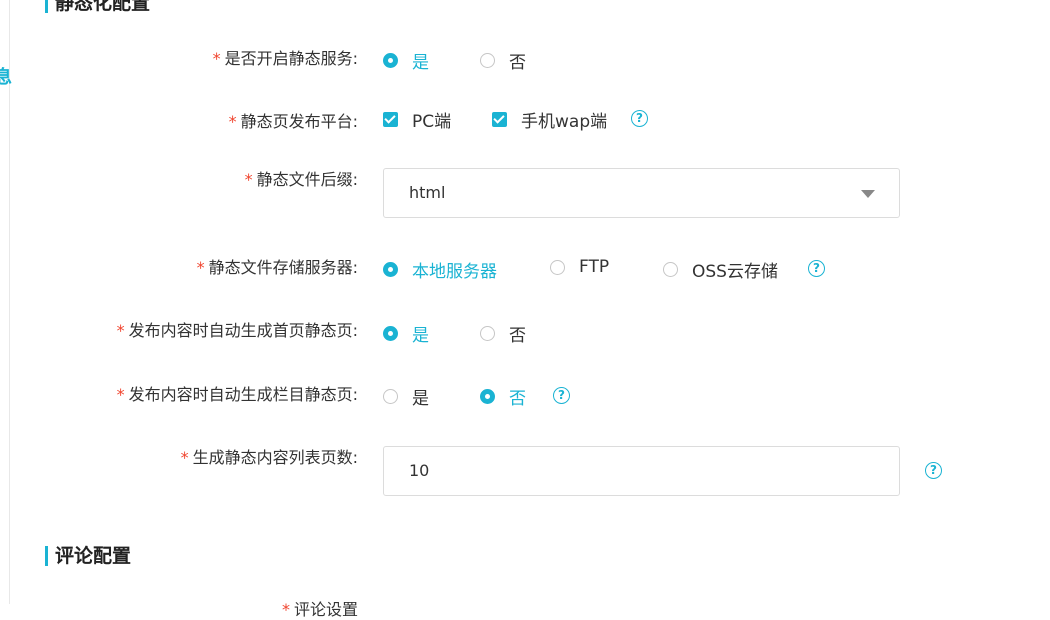  Describe the element at coordinates (277, 267) in the screenshot. I see `label-storage: * 静态文件存储服务器:` at that location.